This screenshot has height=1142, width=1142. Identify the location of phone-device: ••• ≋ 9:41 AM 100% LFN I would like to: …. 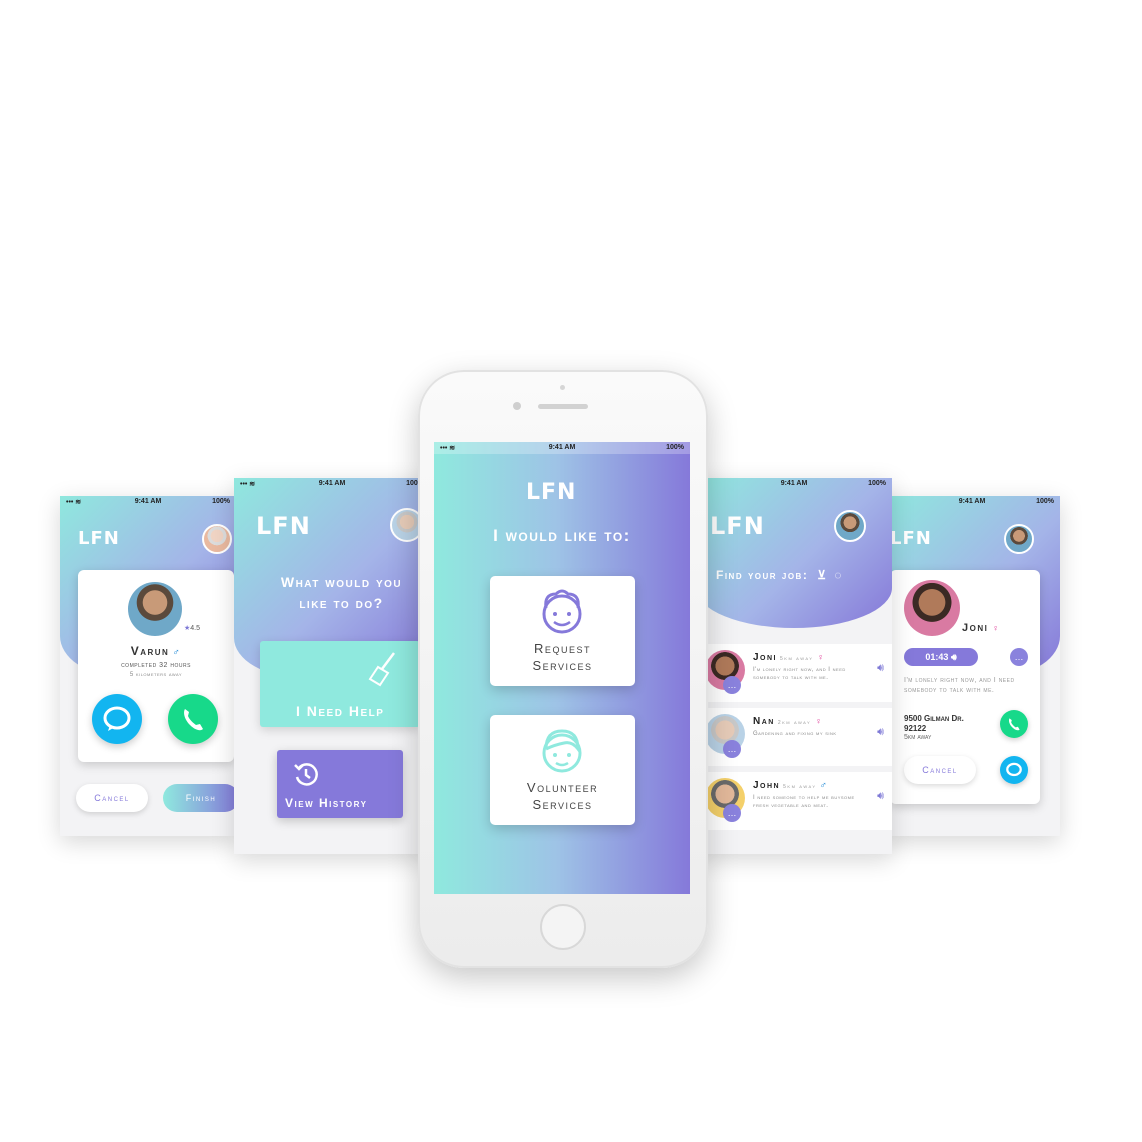
(563, 669).